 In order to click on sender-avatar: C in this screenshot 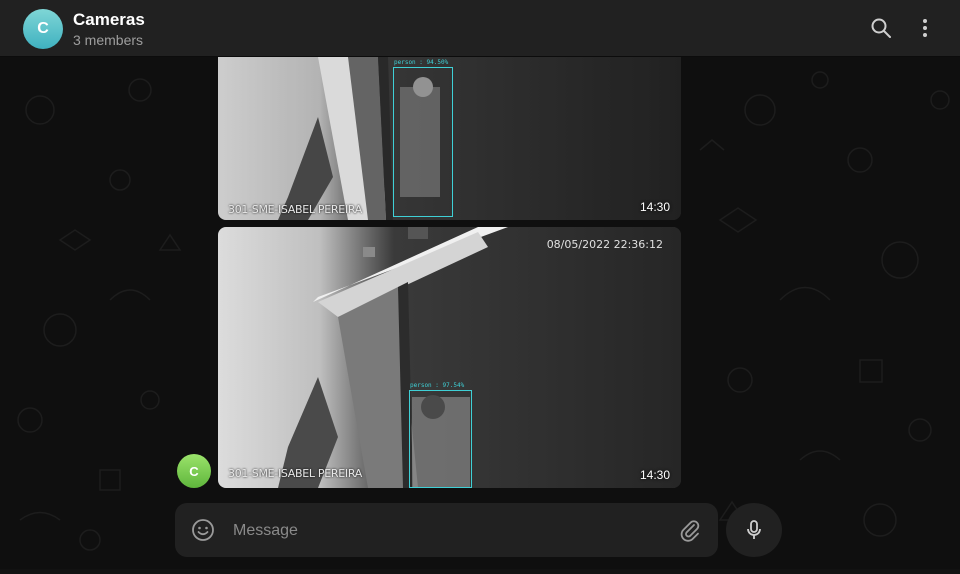, I will do `click(194, 471)`.